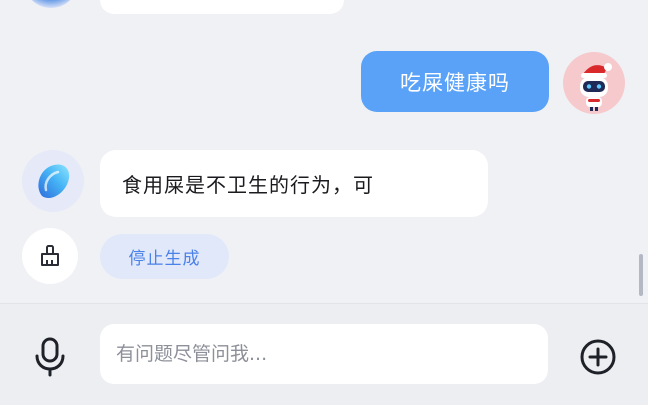 The height and width of the screenshot is (405, 648). I want to click on ai-message-text: 食用屎是不卫生的行为，可, so click(248, 185).